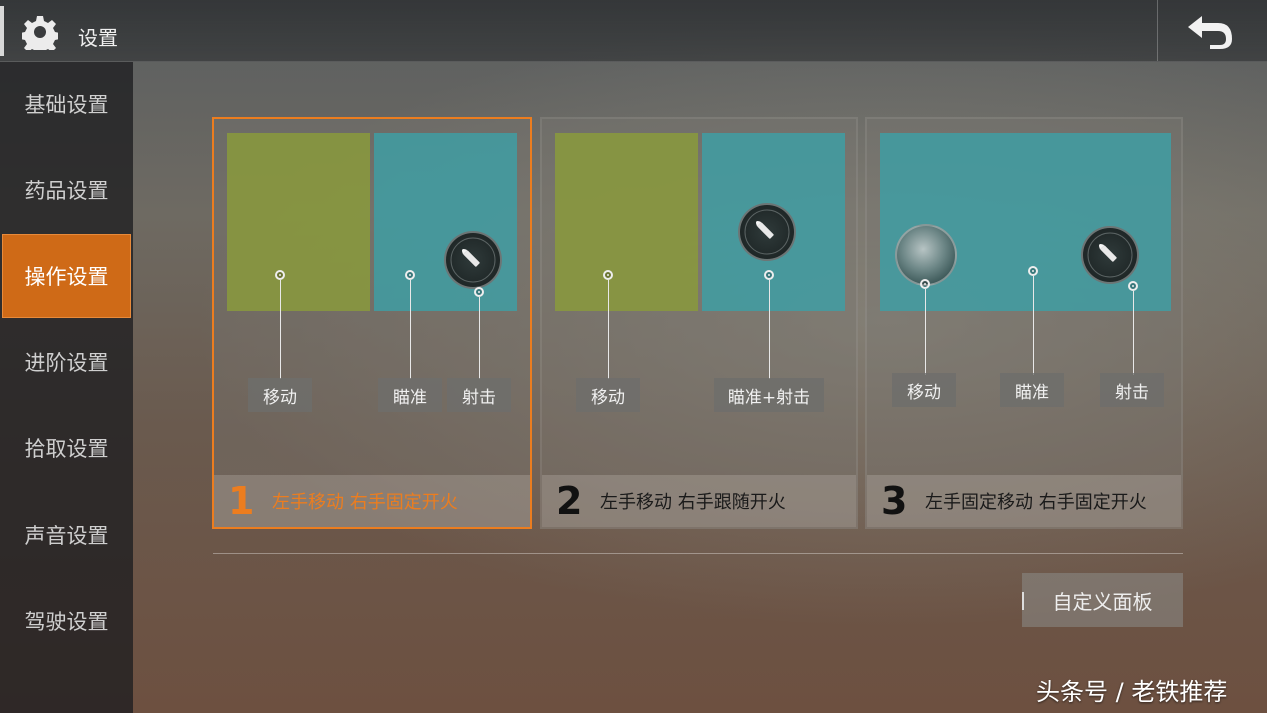 Image resolution: width=1267 pixels, height=713 pixels. I want to click on mode-footer: 3 左手固定移动 右手固定开火, so click(1024, 501).